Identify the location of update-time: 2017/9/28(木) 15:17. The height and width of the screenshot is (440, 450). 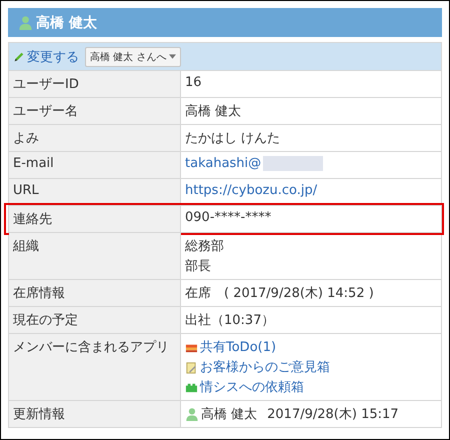
(333, 414).